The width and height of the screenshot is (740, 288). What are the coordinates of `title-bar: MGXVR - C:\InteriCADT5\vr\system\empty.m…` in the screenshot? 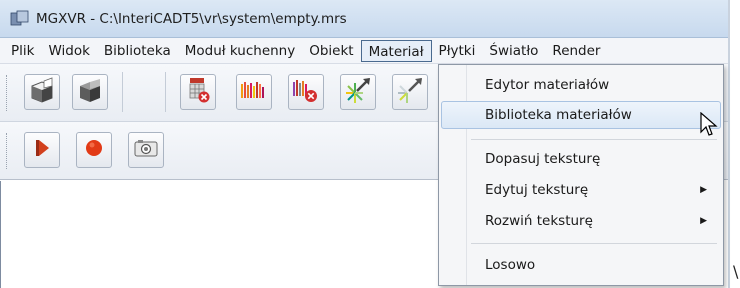 It's located at (364, 19).